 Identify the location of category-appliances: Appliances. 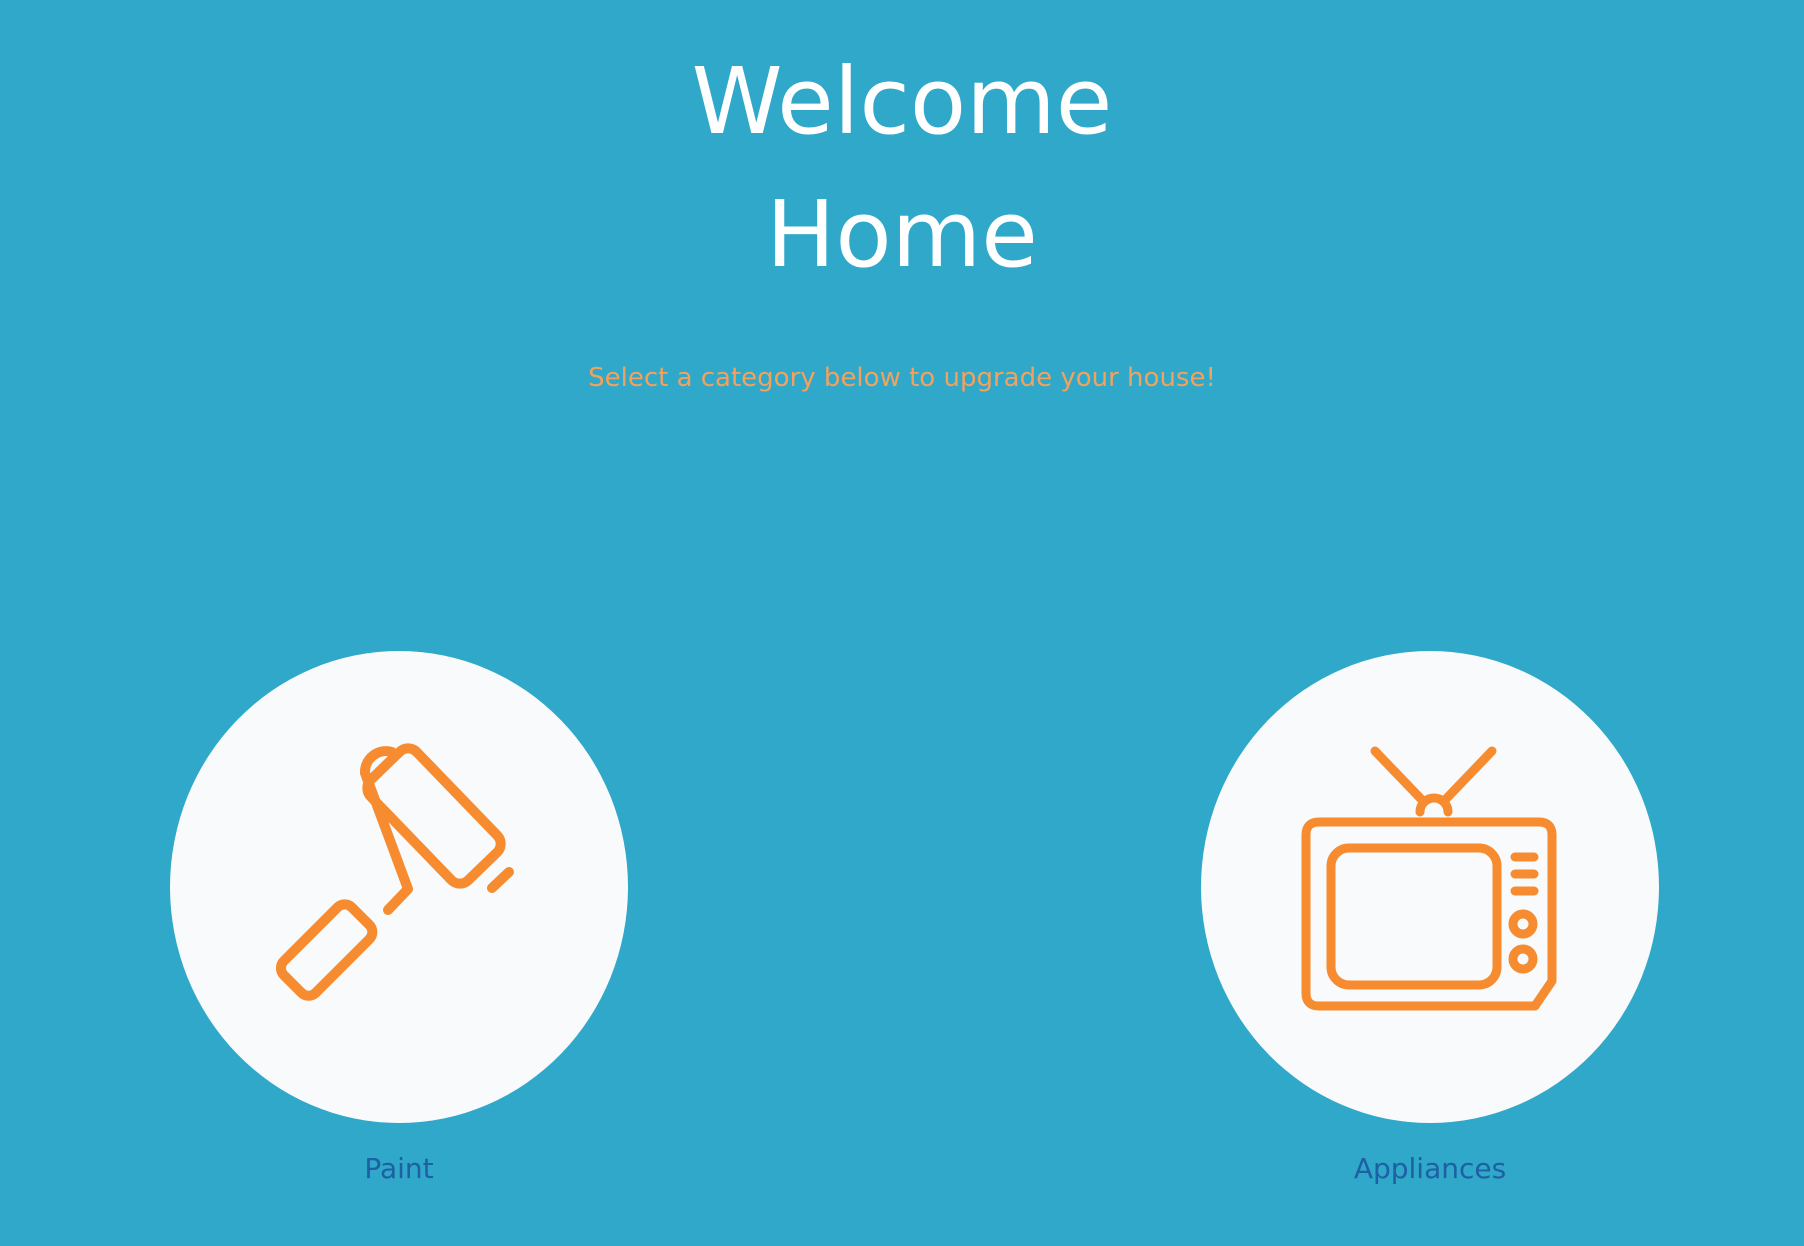
(1430, 917).